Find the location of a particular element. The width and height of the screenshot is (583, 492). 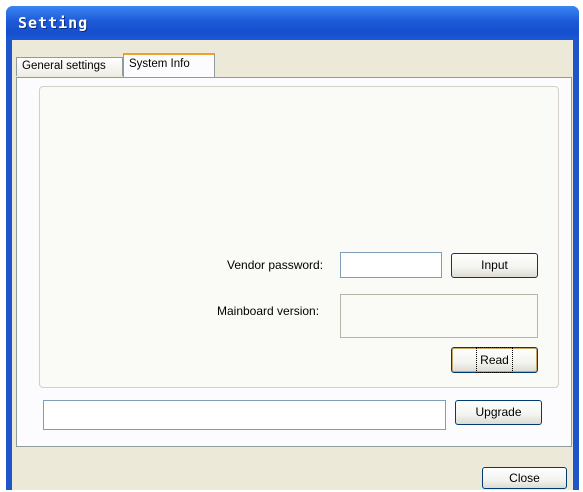

input-button-label: Input is located at coordinates (494, 265).